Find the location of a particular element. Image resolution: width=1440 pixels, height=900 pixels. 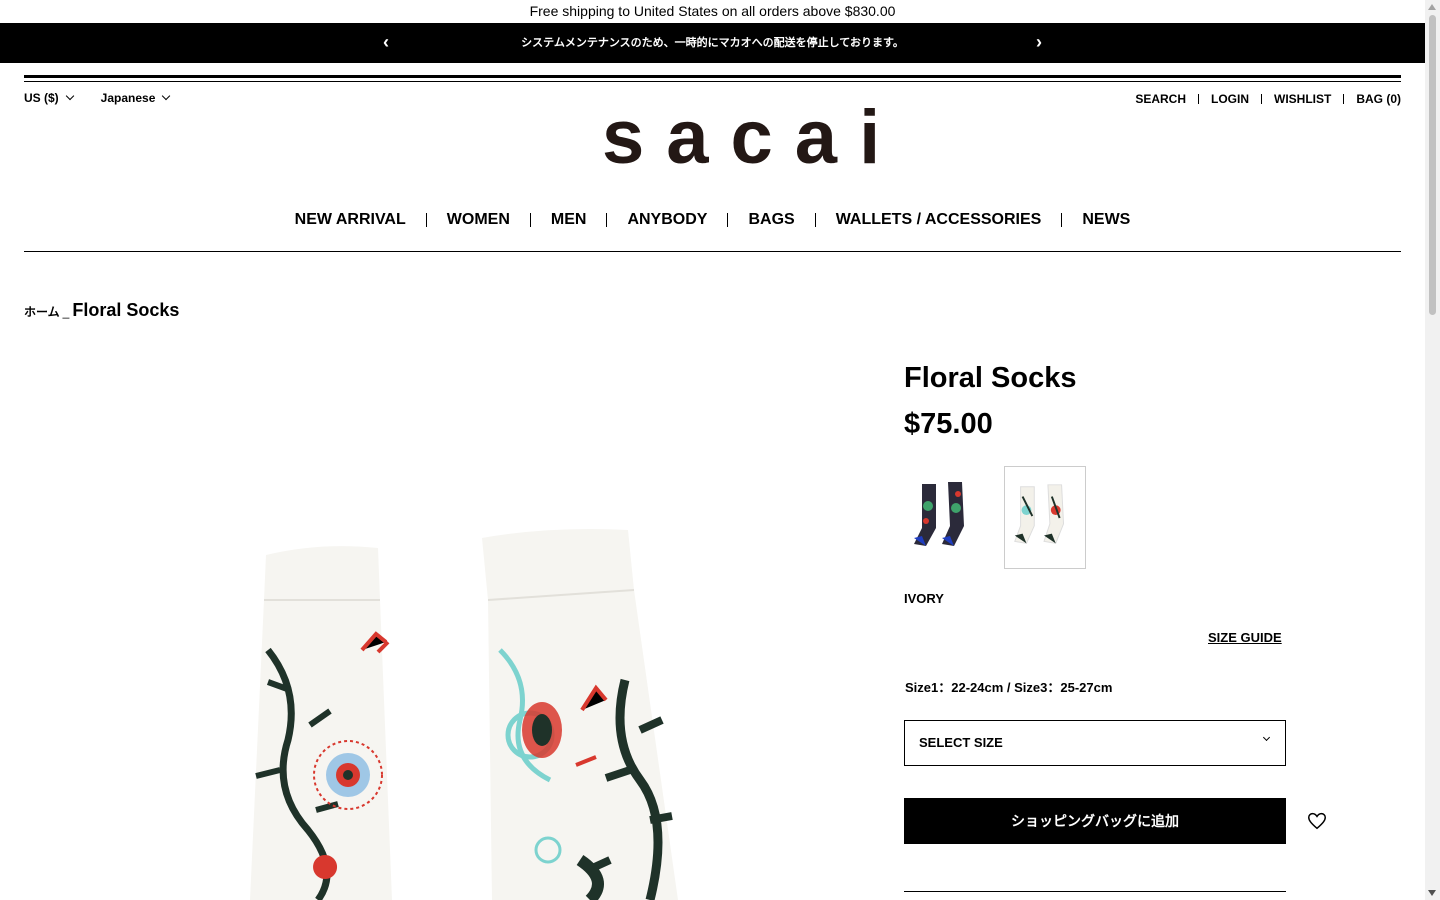

currency-selector: US ($) is located at coordinates (49, 98).